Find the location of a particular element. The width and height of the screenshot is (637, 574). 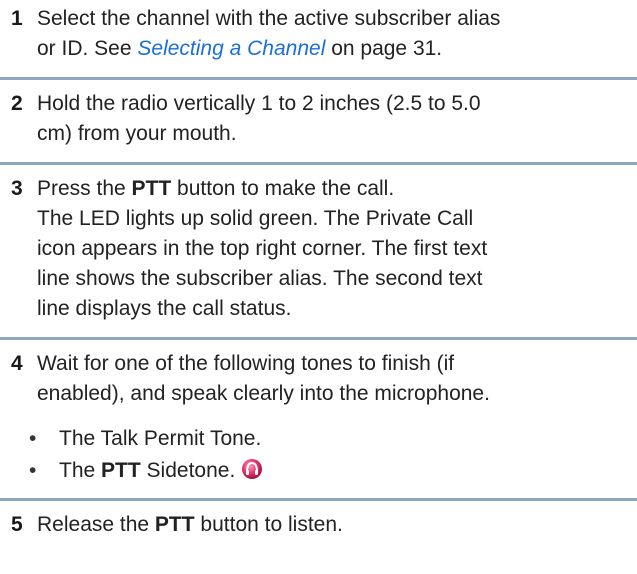

step-text: Press the PTT button to make the call. is located at coordinates (333, 189).